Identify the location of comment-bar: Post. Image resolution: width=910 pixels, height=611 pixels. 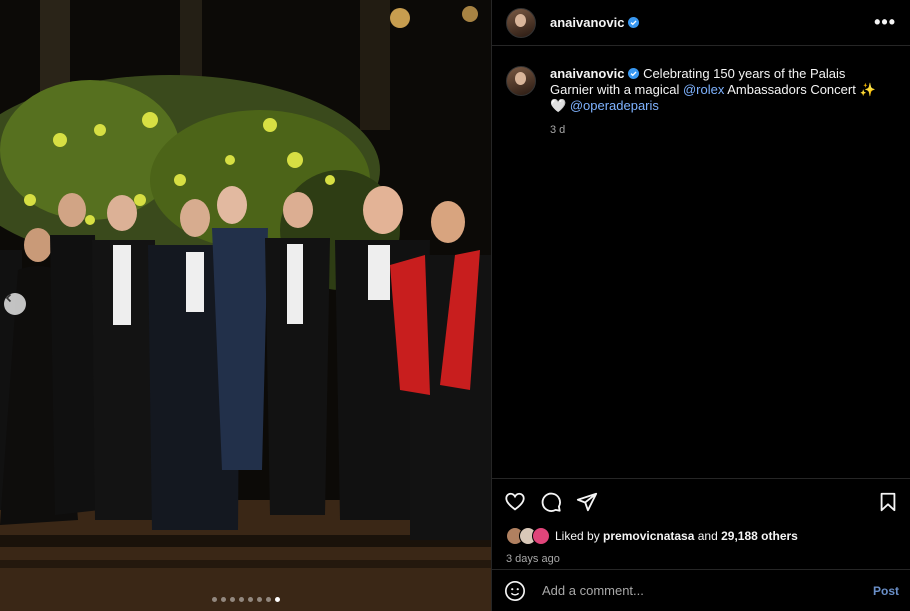
(701, 590).